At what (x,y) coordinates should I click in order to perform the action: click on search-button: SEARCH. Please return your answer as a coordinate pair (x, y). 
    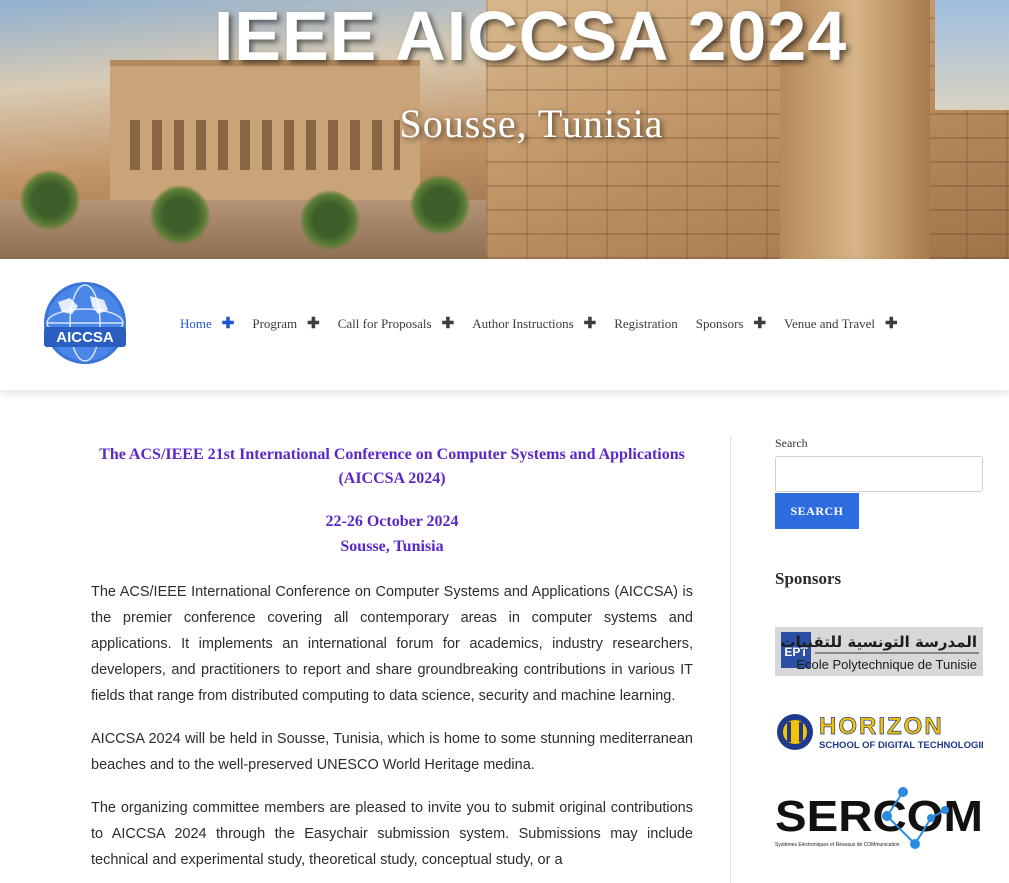
    Looking at the image, I should click on (817, 511).